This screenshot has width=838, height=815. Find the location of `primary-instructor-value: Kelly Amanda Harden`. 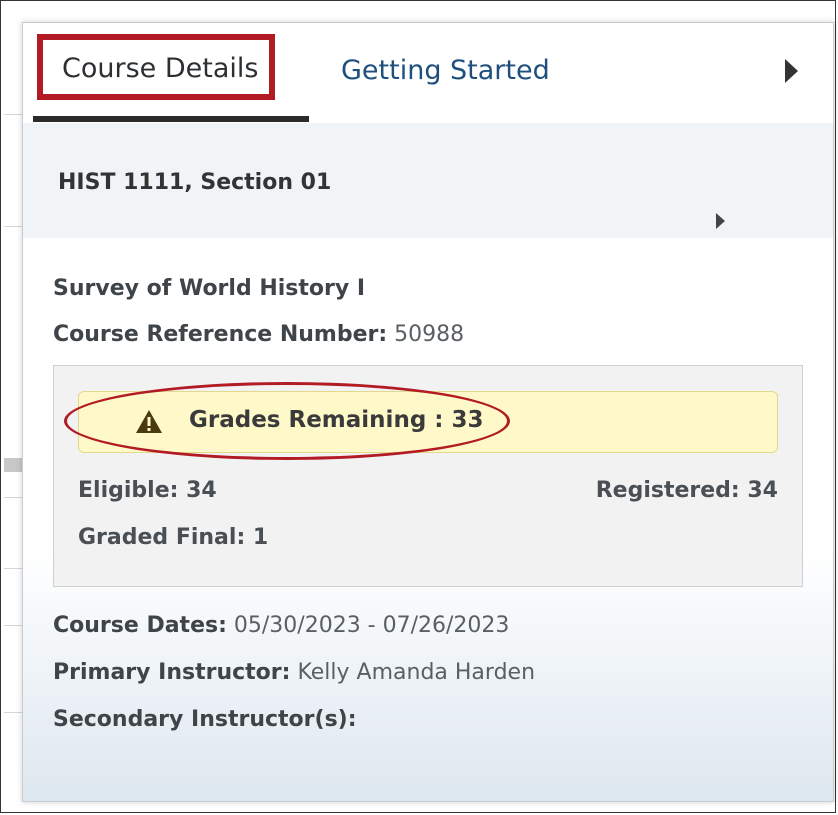

primary-instructor-value: Kelly Amanda Harden is located at coordinates (416, 672).